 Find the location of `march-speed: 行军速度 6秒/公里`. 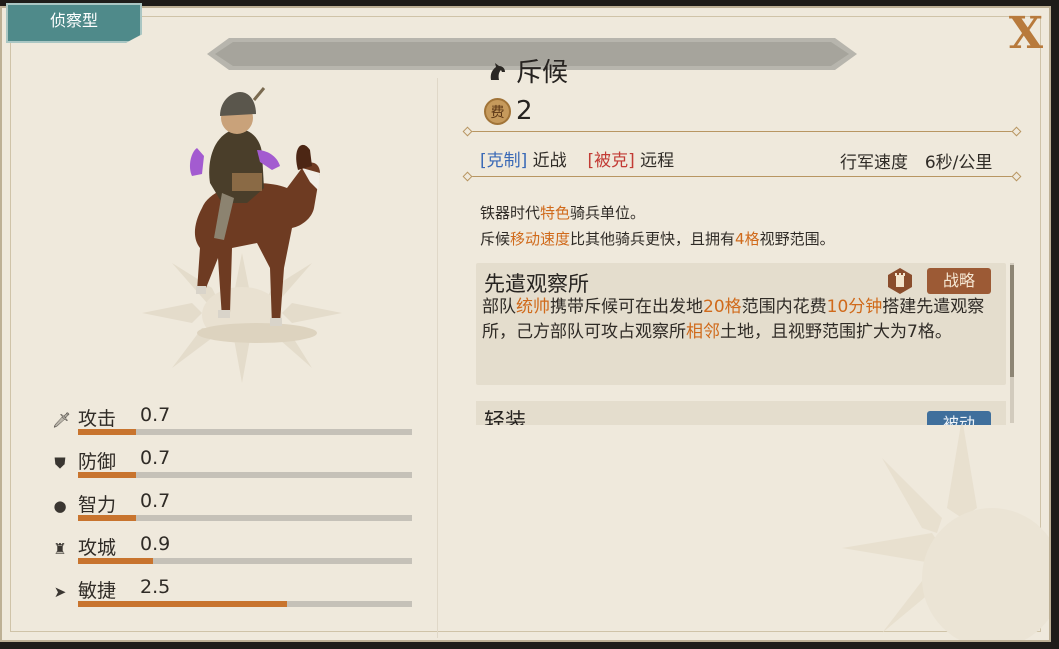

march-speed: 行军速度 6秒/公里 is located at coordinates (916, 160).